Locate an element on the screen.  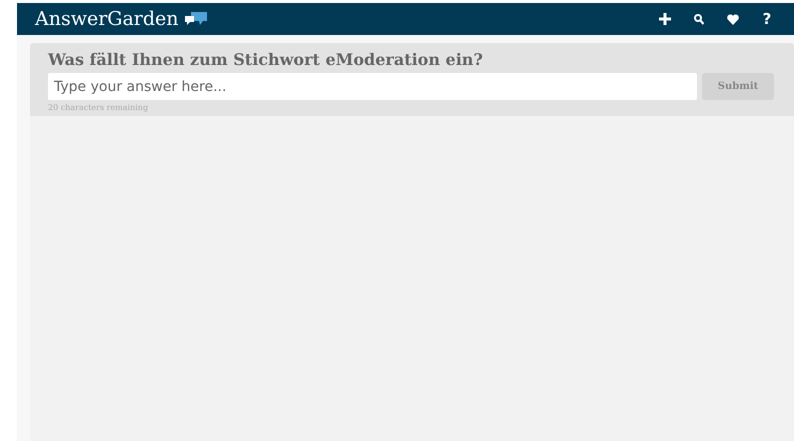
question-title: Was fällt Ihnen zum Stichwort eModeration ein? is located at coordinates (266, 59).